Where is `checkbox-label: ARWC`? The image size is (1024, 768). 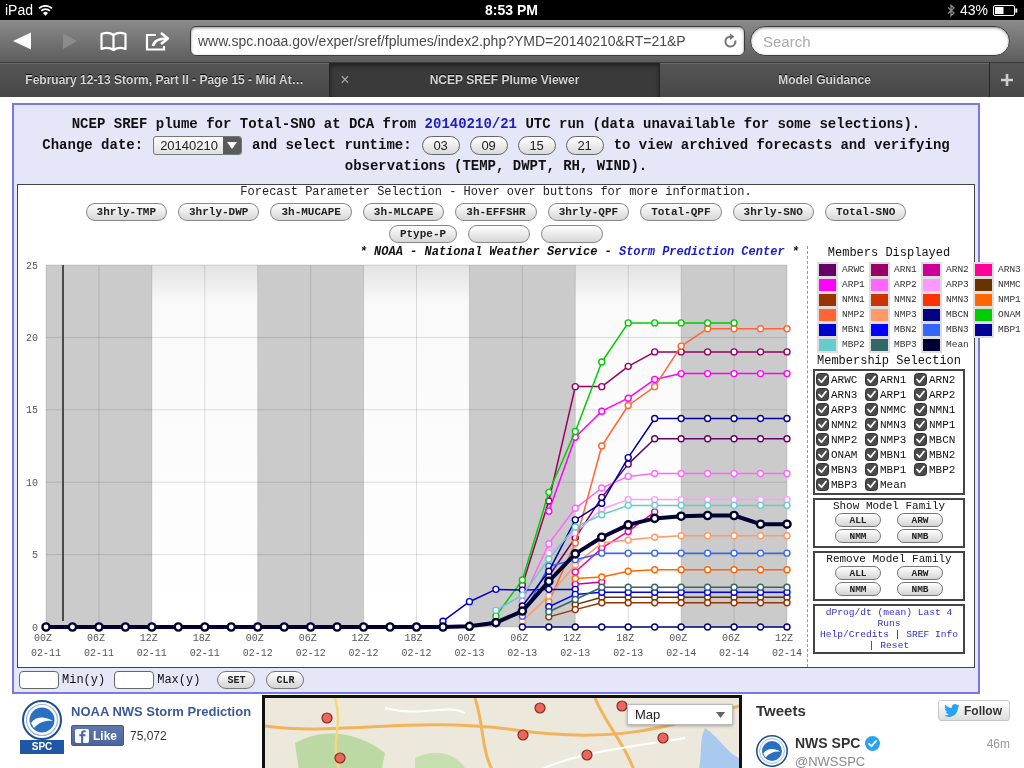 checkbox-label: ARWC is located at coordinates (844, 379).